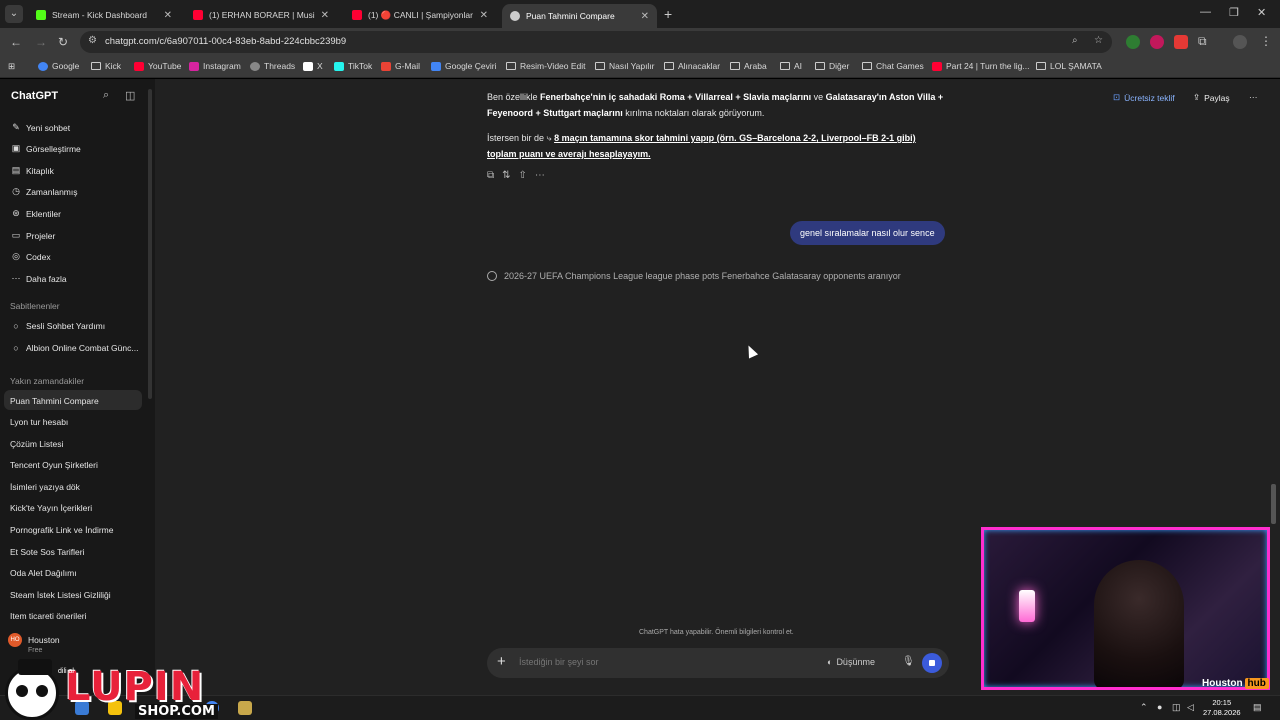 This screenshot has height=720, width=1280. What do you see at coordinates (1202, 41) in the screenshot?
I see `extensions-puzzle-icon: ⧉` at bounding box center [1202, 41].